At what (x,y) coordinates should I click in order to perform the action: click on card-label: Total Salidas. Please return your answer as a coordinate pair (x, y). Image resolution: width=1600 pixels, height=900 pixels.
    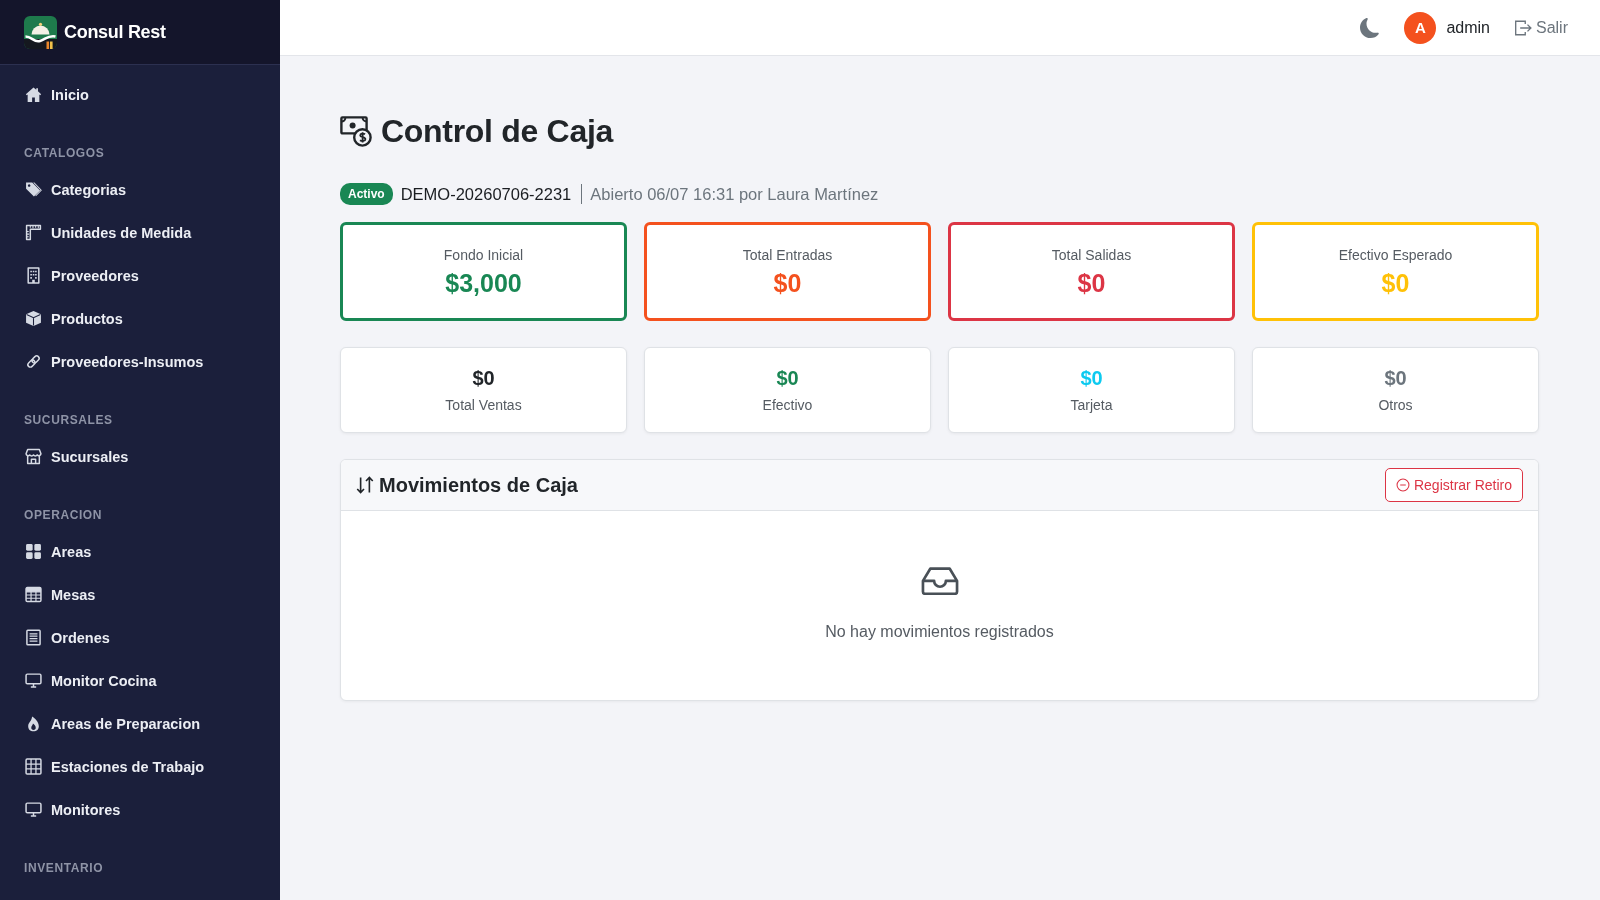
    Looking at the image, I should click on (1091, 255).